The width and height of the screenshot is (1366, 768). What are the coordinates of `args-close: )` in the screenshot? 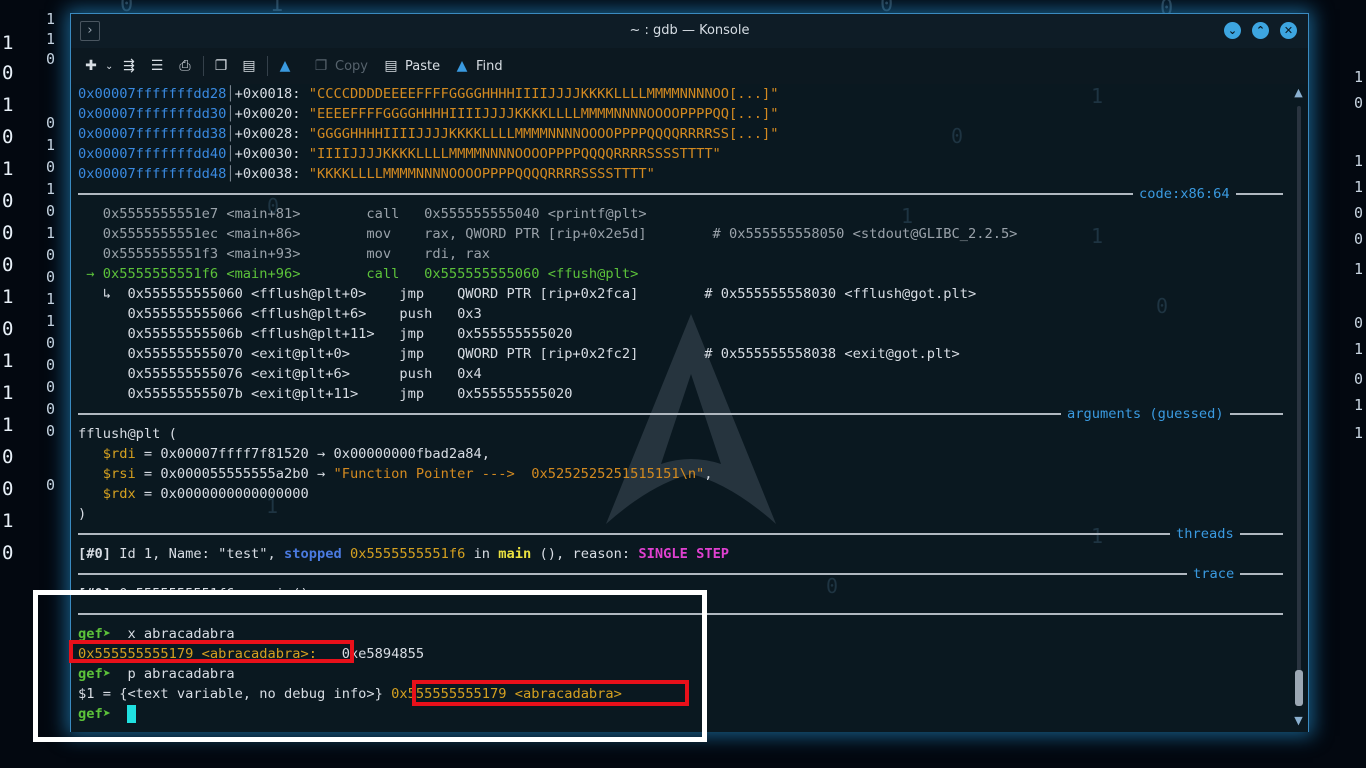 It's located at (82, 514).